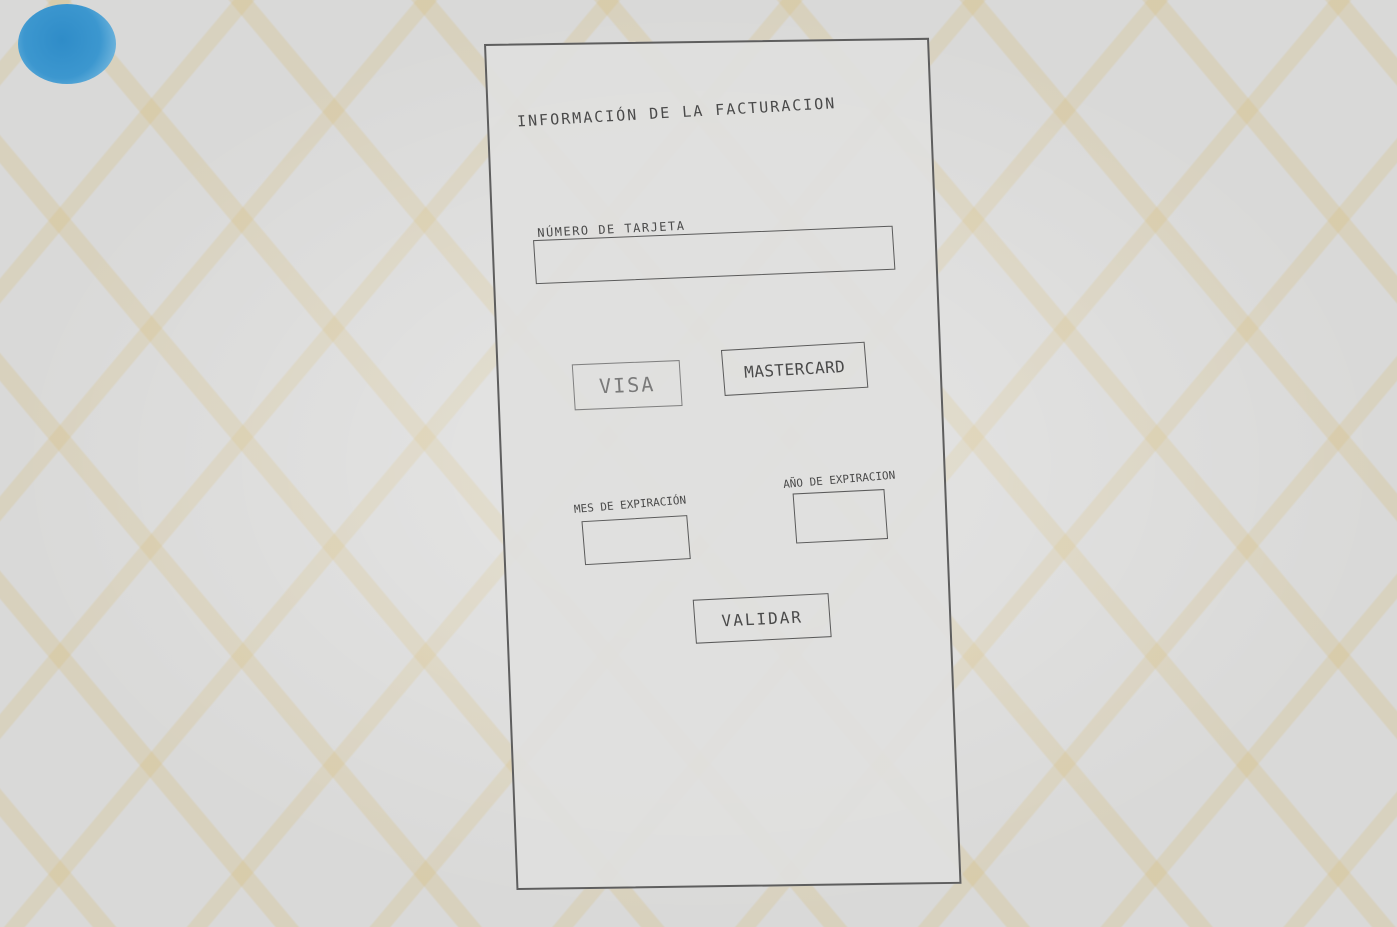 Image resolution: width=1397 pixels, height=927 pixels. I want to click on validate-button: VALIDAR, so click(762, 618).